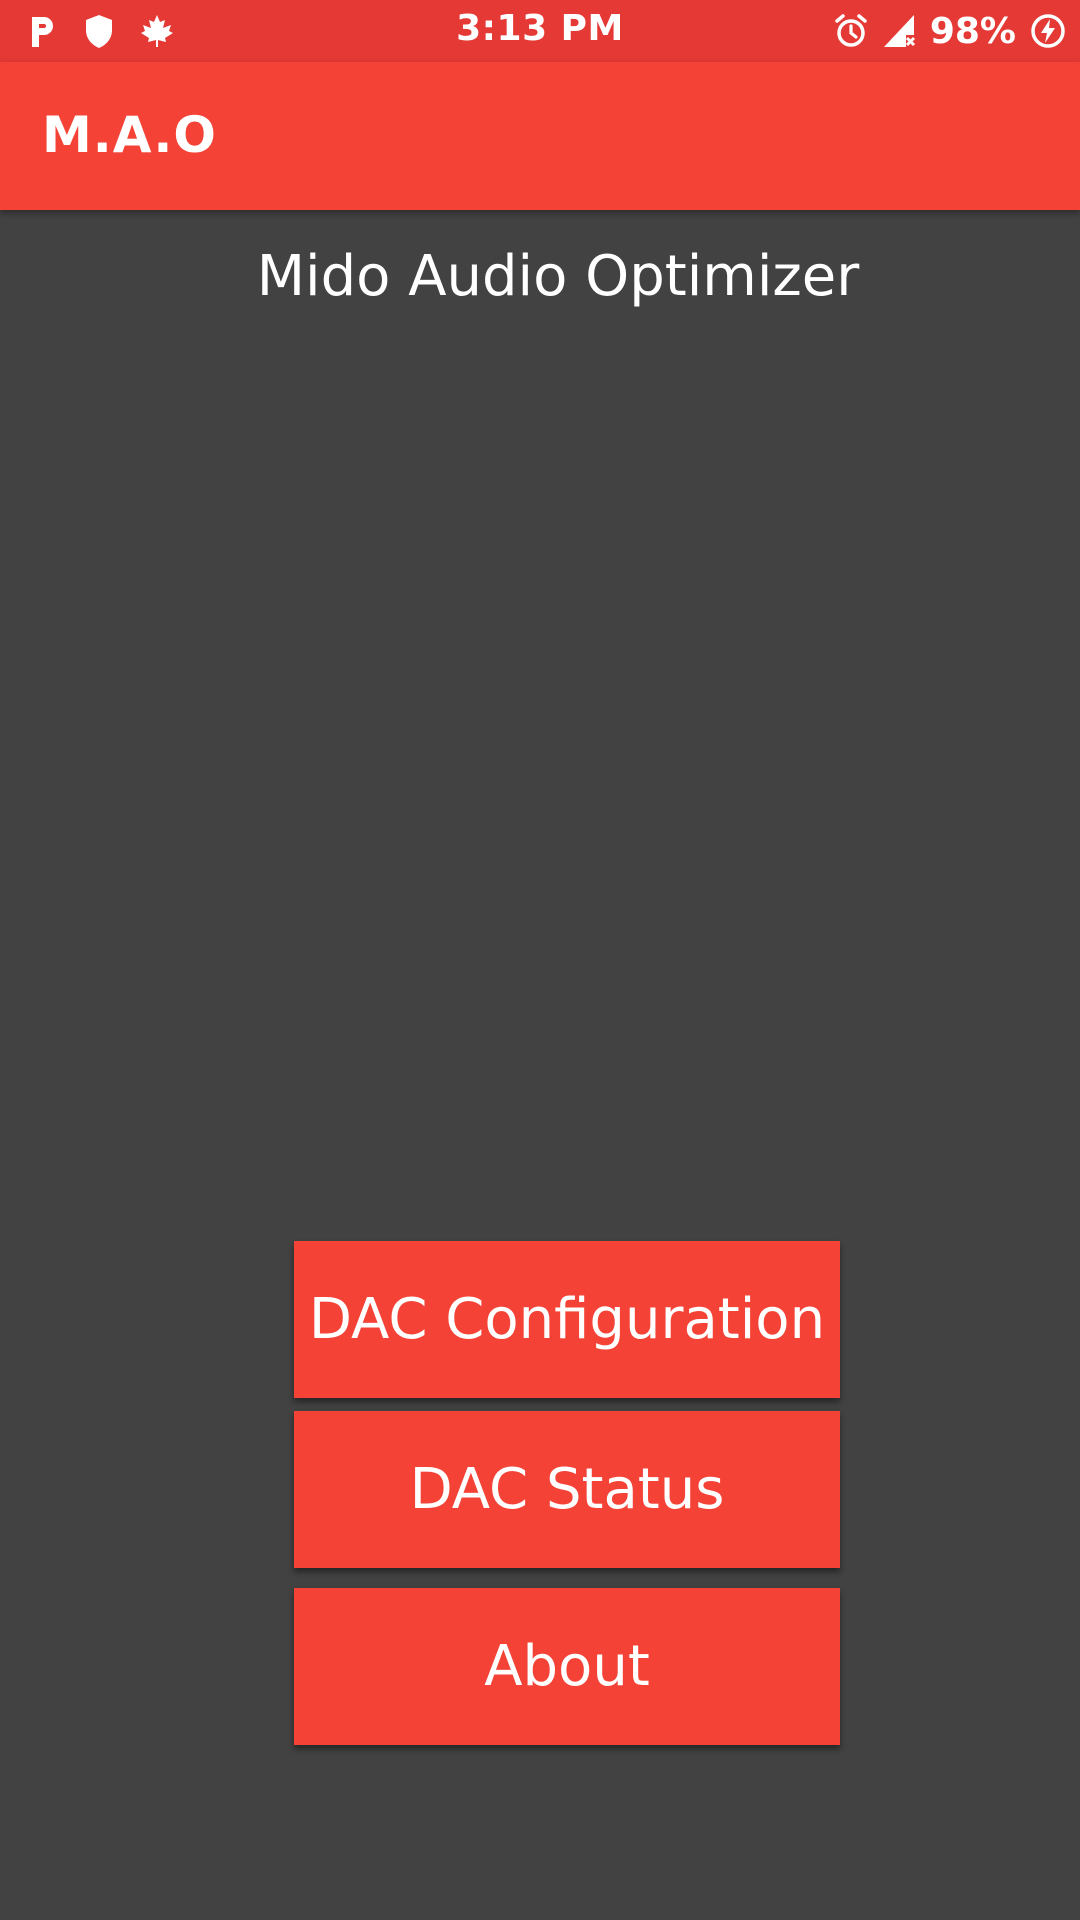 The height and width of the screenshot is (1920, 1080). Describe the element at coordinates (129, 135) in the screenshot. I see `app-title: M.A.O` at that location.